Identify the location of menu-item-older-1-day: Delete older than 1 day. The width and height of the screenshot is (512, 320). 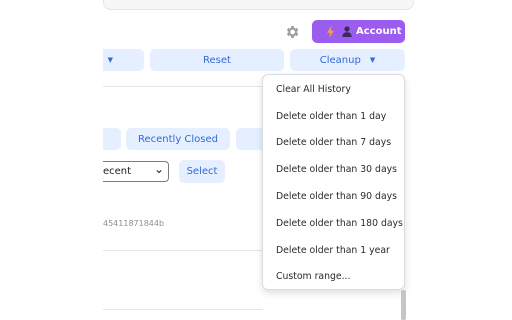
(333, 116).